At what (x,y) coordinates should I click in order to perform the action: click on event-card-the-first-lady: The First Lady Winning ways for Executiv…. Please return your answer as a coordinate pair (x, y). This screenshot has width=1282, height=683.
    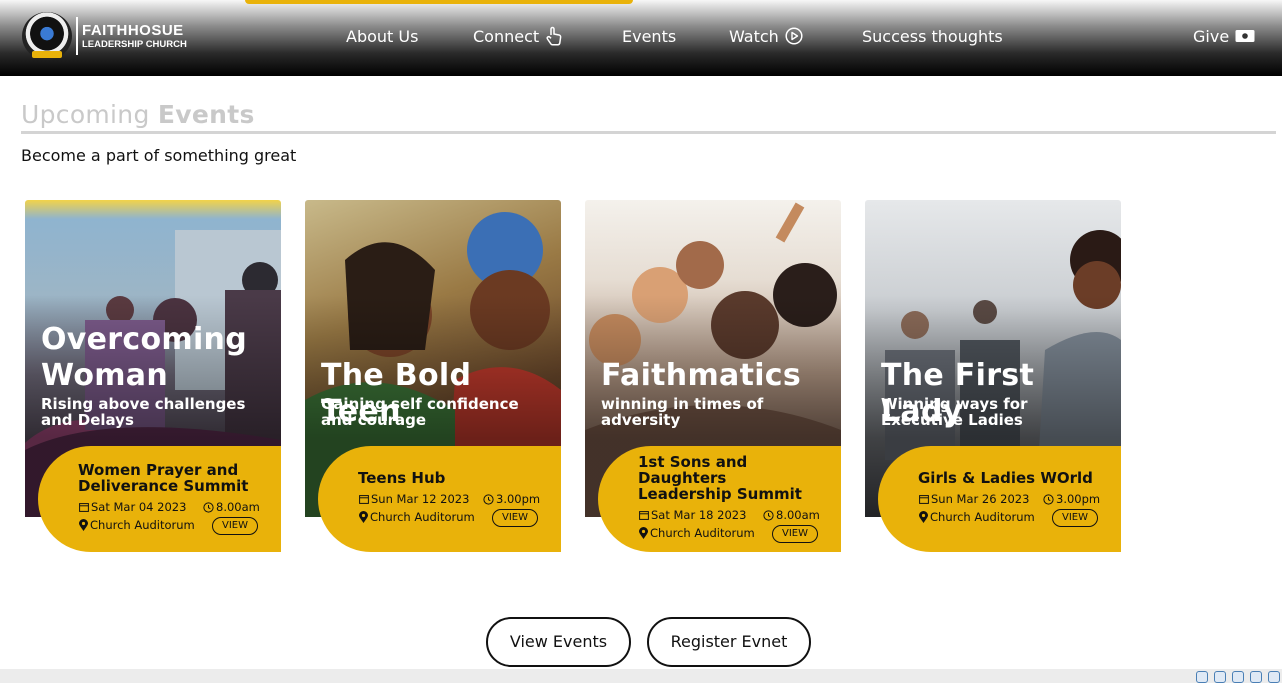
    Looking at the image, I should click on (993, 376).